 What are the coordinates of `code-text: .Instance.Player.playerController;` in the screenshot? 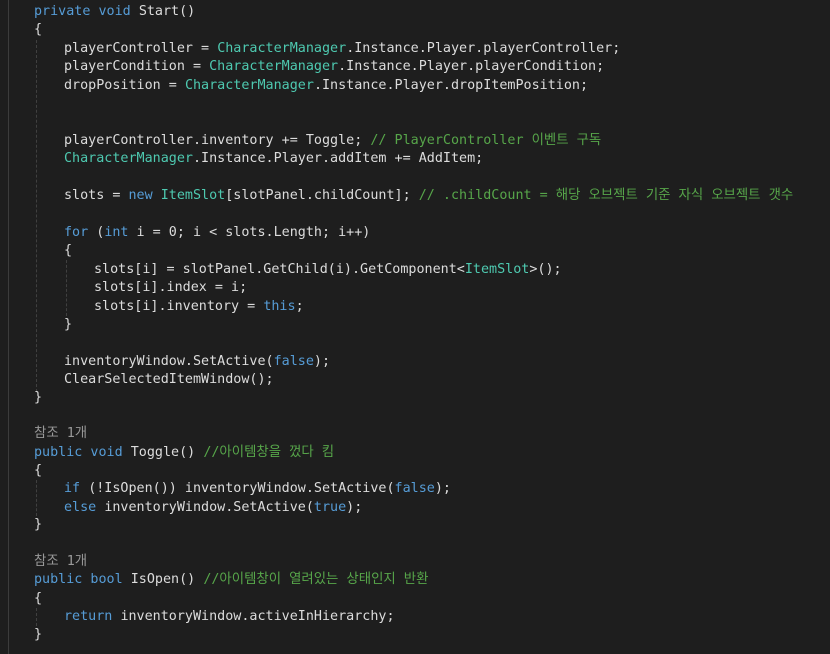 It's located at (483, 48).